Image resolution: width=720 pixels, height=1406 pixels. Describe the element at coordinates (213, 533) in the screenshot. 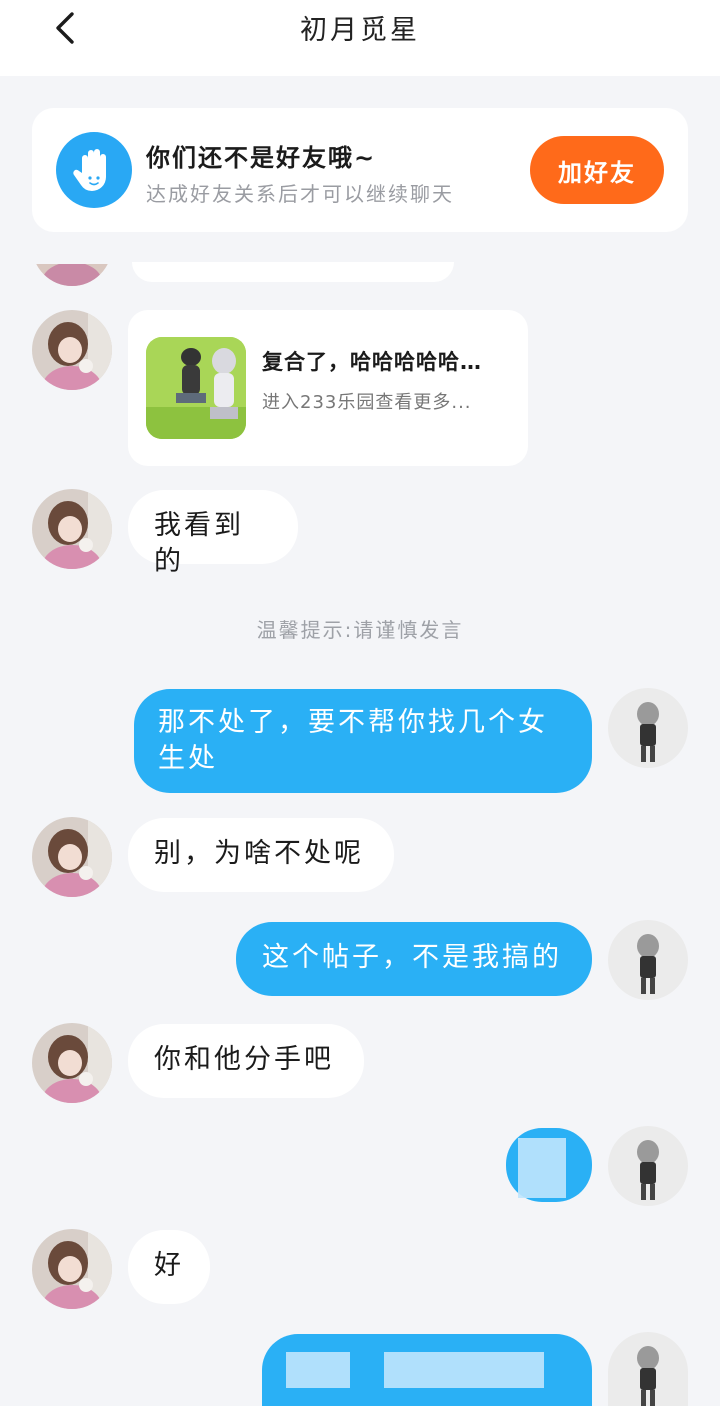

I see `message-bubble-incoming: 我看到的` at that location.